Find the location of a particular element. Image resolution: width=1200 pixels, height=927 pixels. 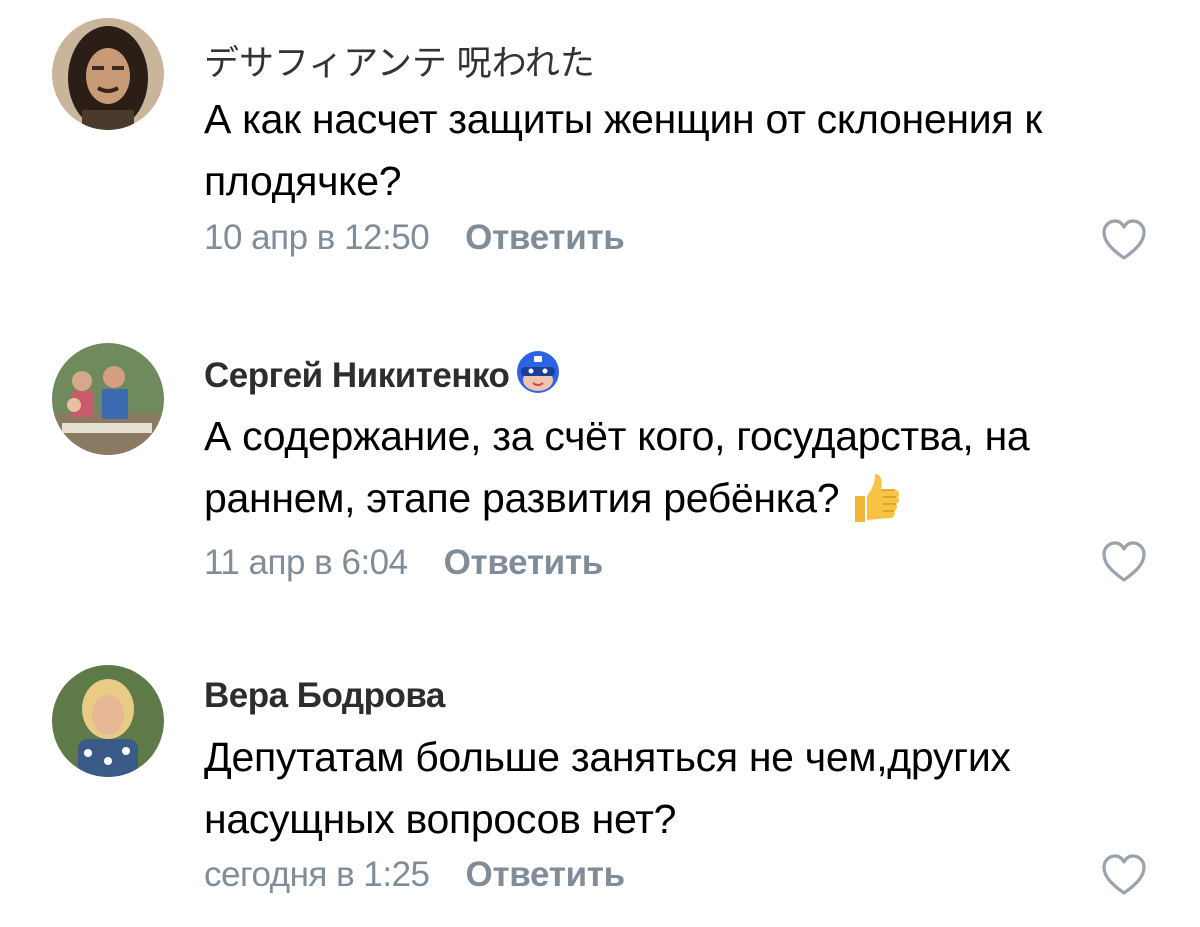

author-name: Сергей Никитенко is located at coordinates (382, 373).